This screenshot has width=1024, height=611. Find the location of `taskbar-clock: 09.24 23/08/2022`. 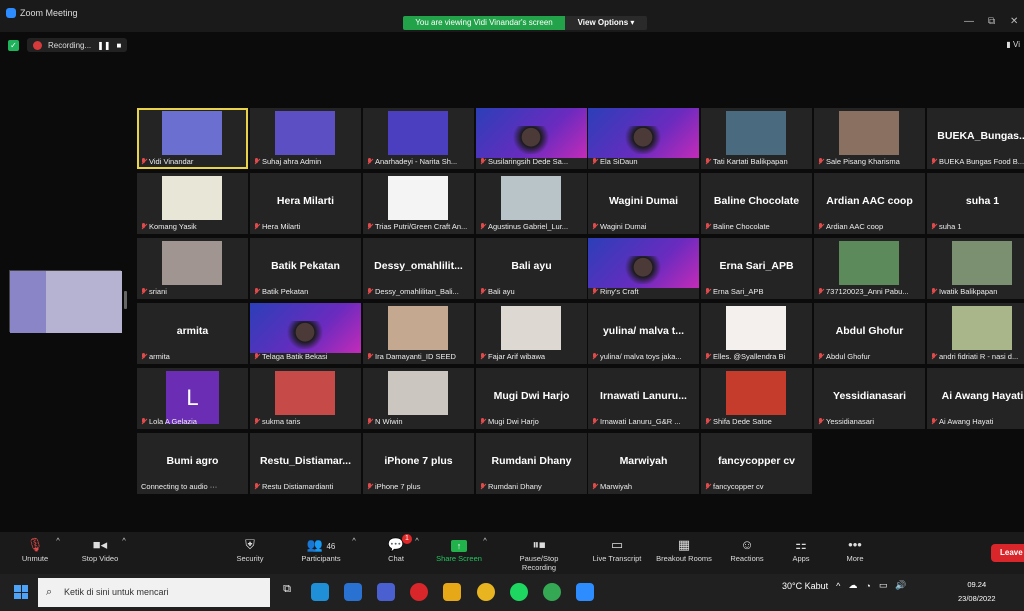

taskbar-clock: 09.24 23/08/2022 is located at coordinates (977, 592).